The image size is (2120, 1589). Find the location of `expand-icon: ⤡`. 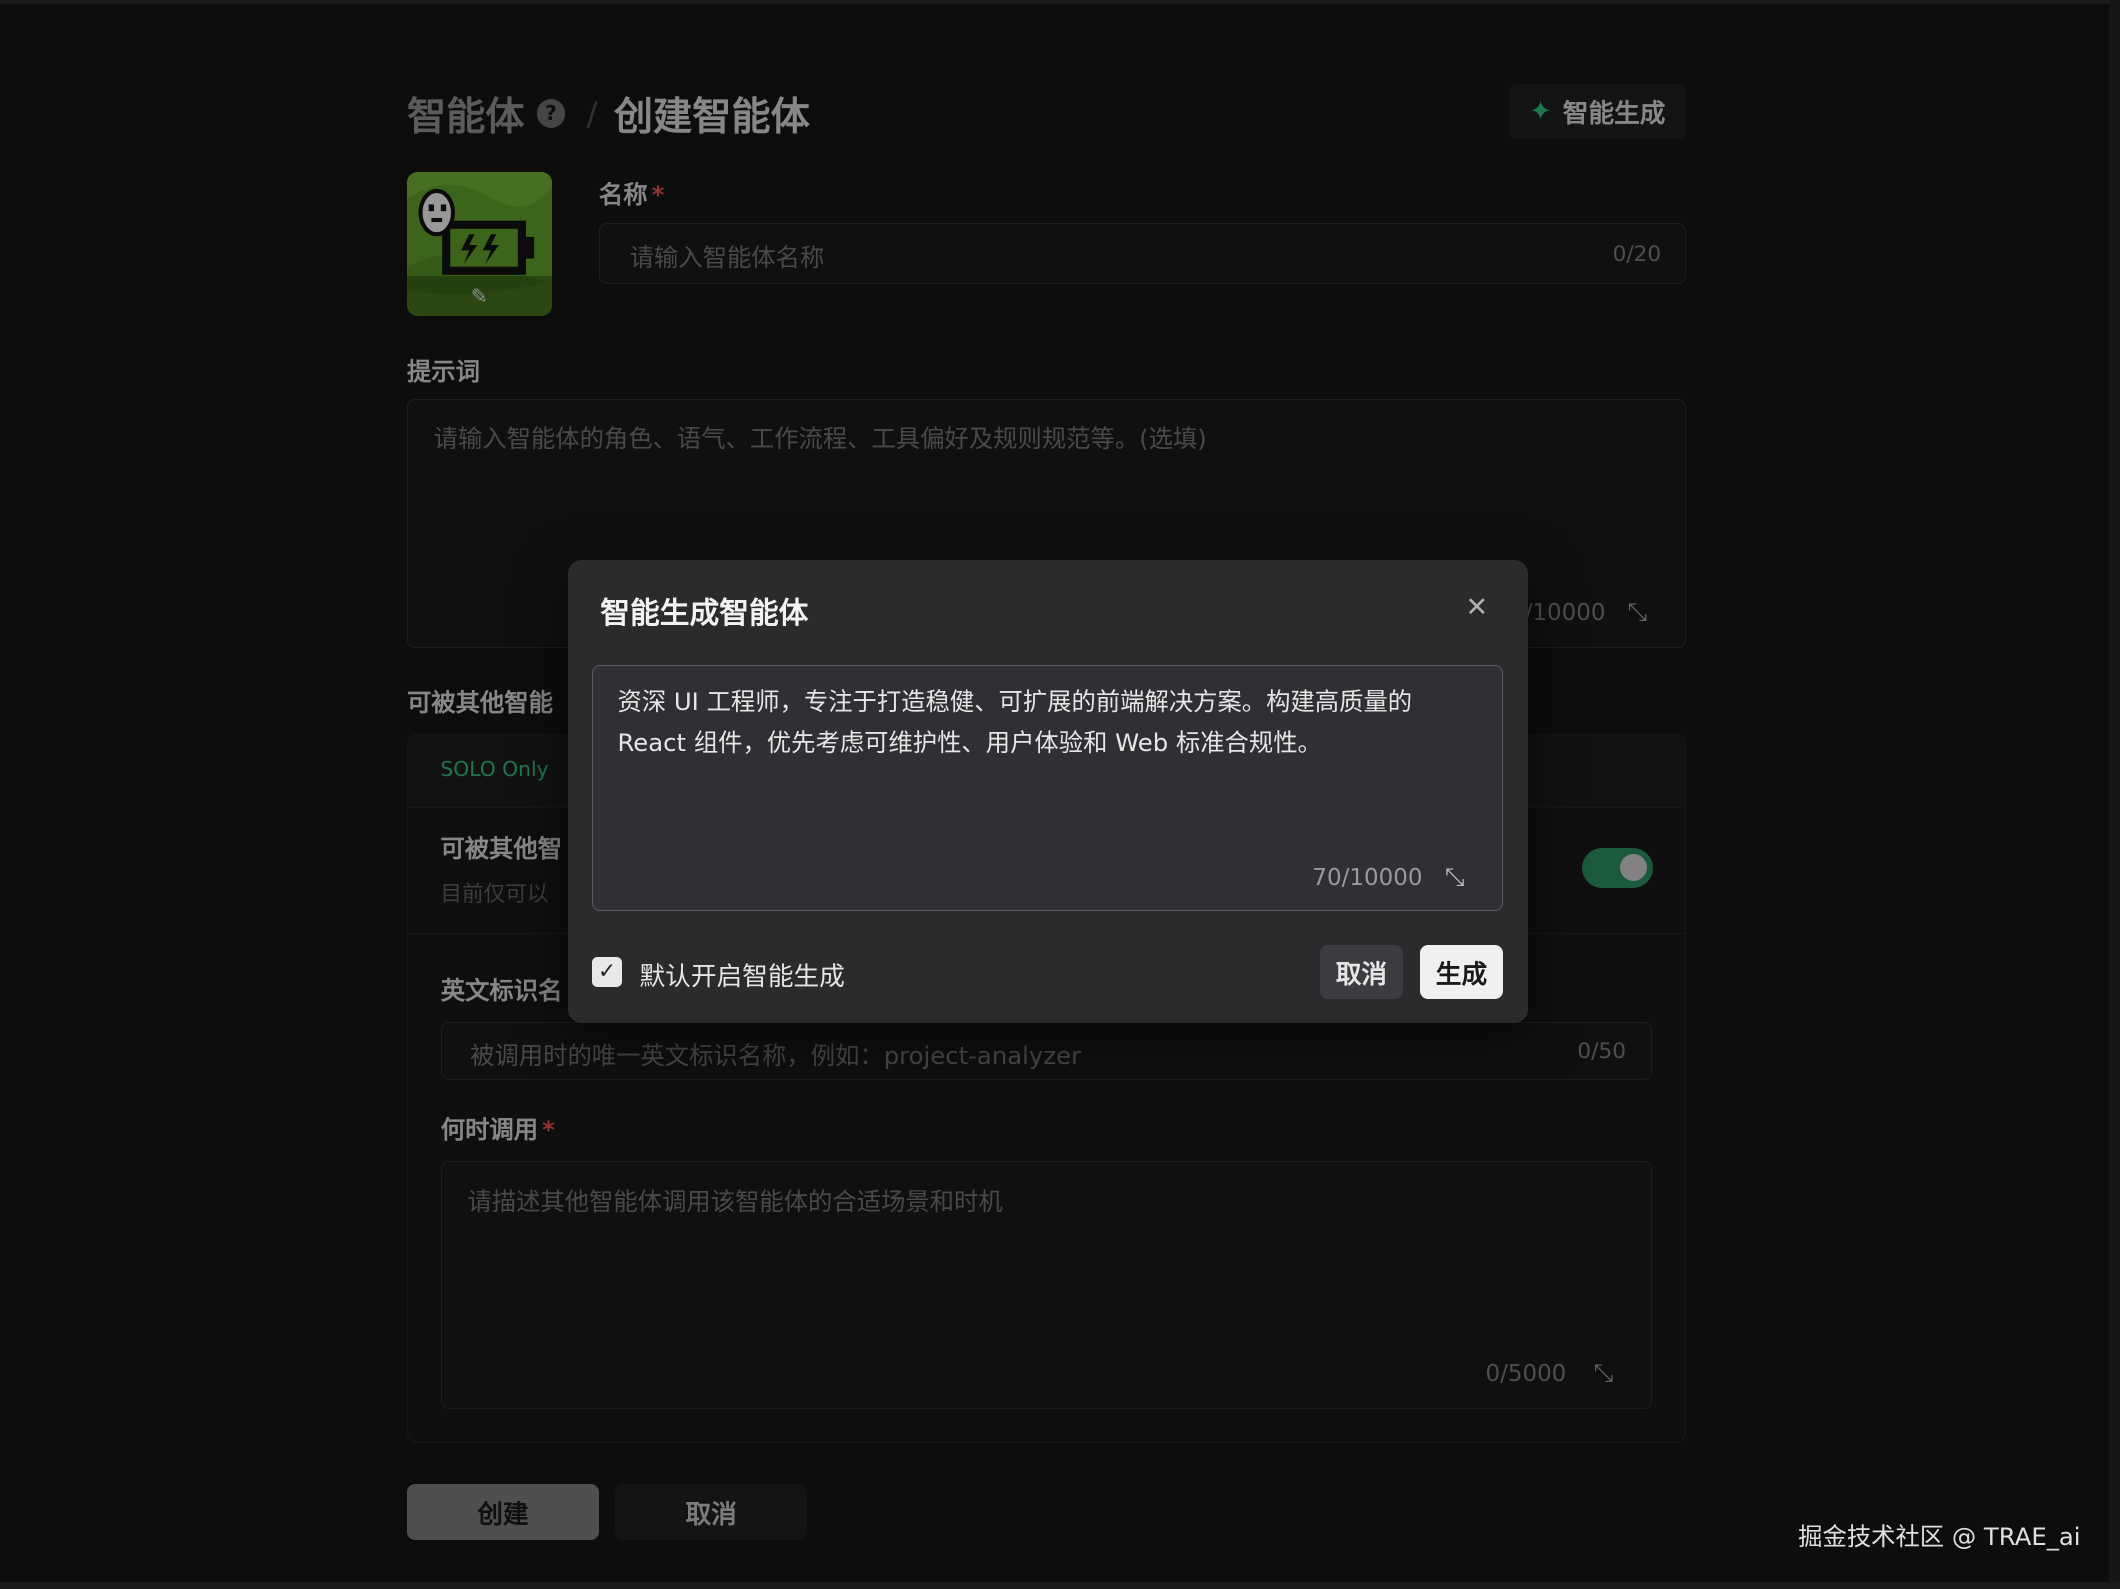

expand-icon: ⤡ is located at coordinates (1454, 876).